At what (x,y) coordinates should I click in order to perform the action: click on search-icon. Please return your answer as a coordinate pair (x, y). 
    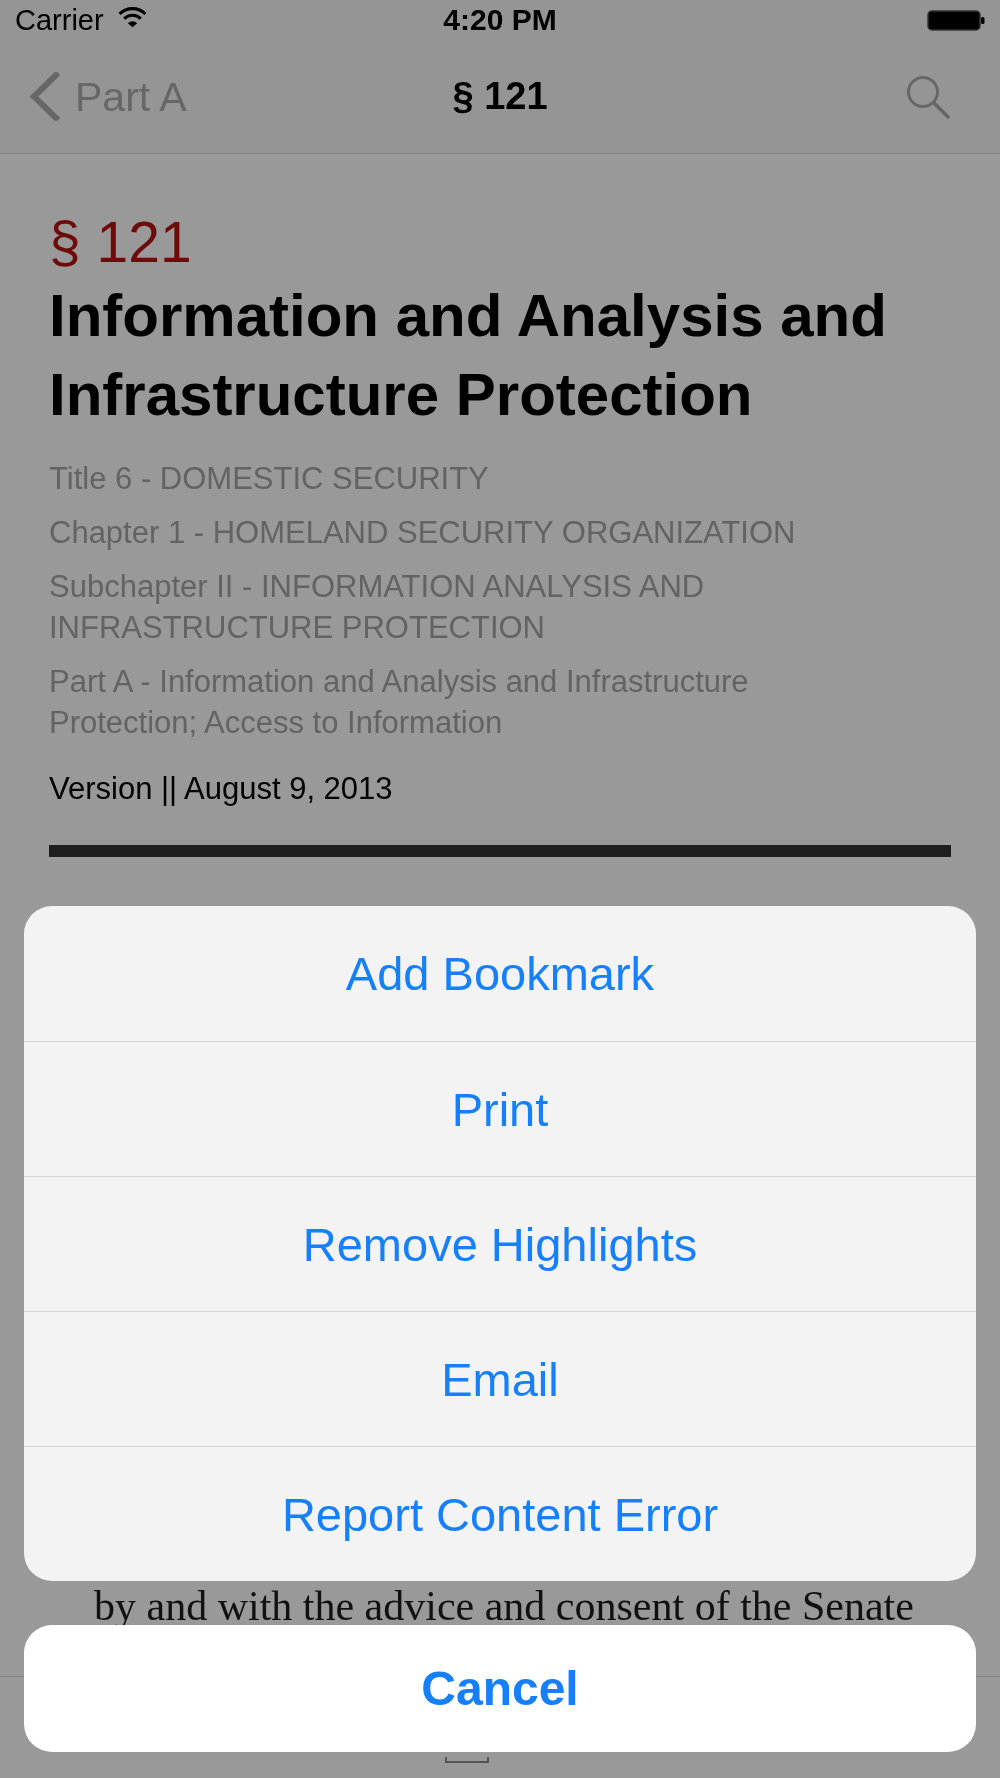
    Looking at the image, I should click on (928, 96).